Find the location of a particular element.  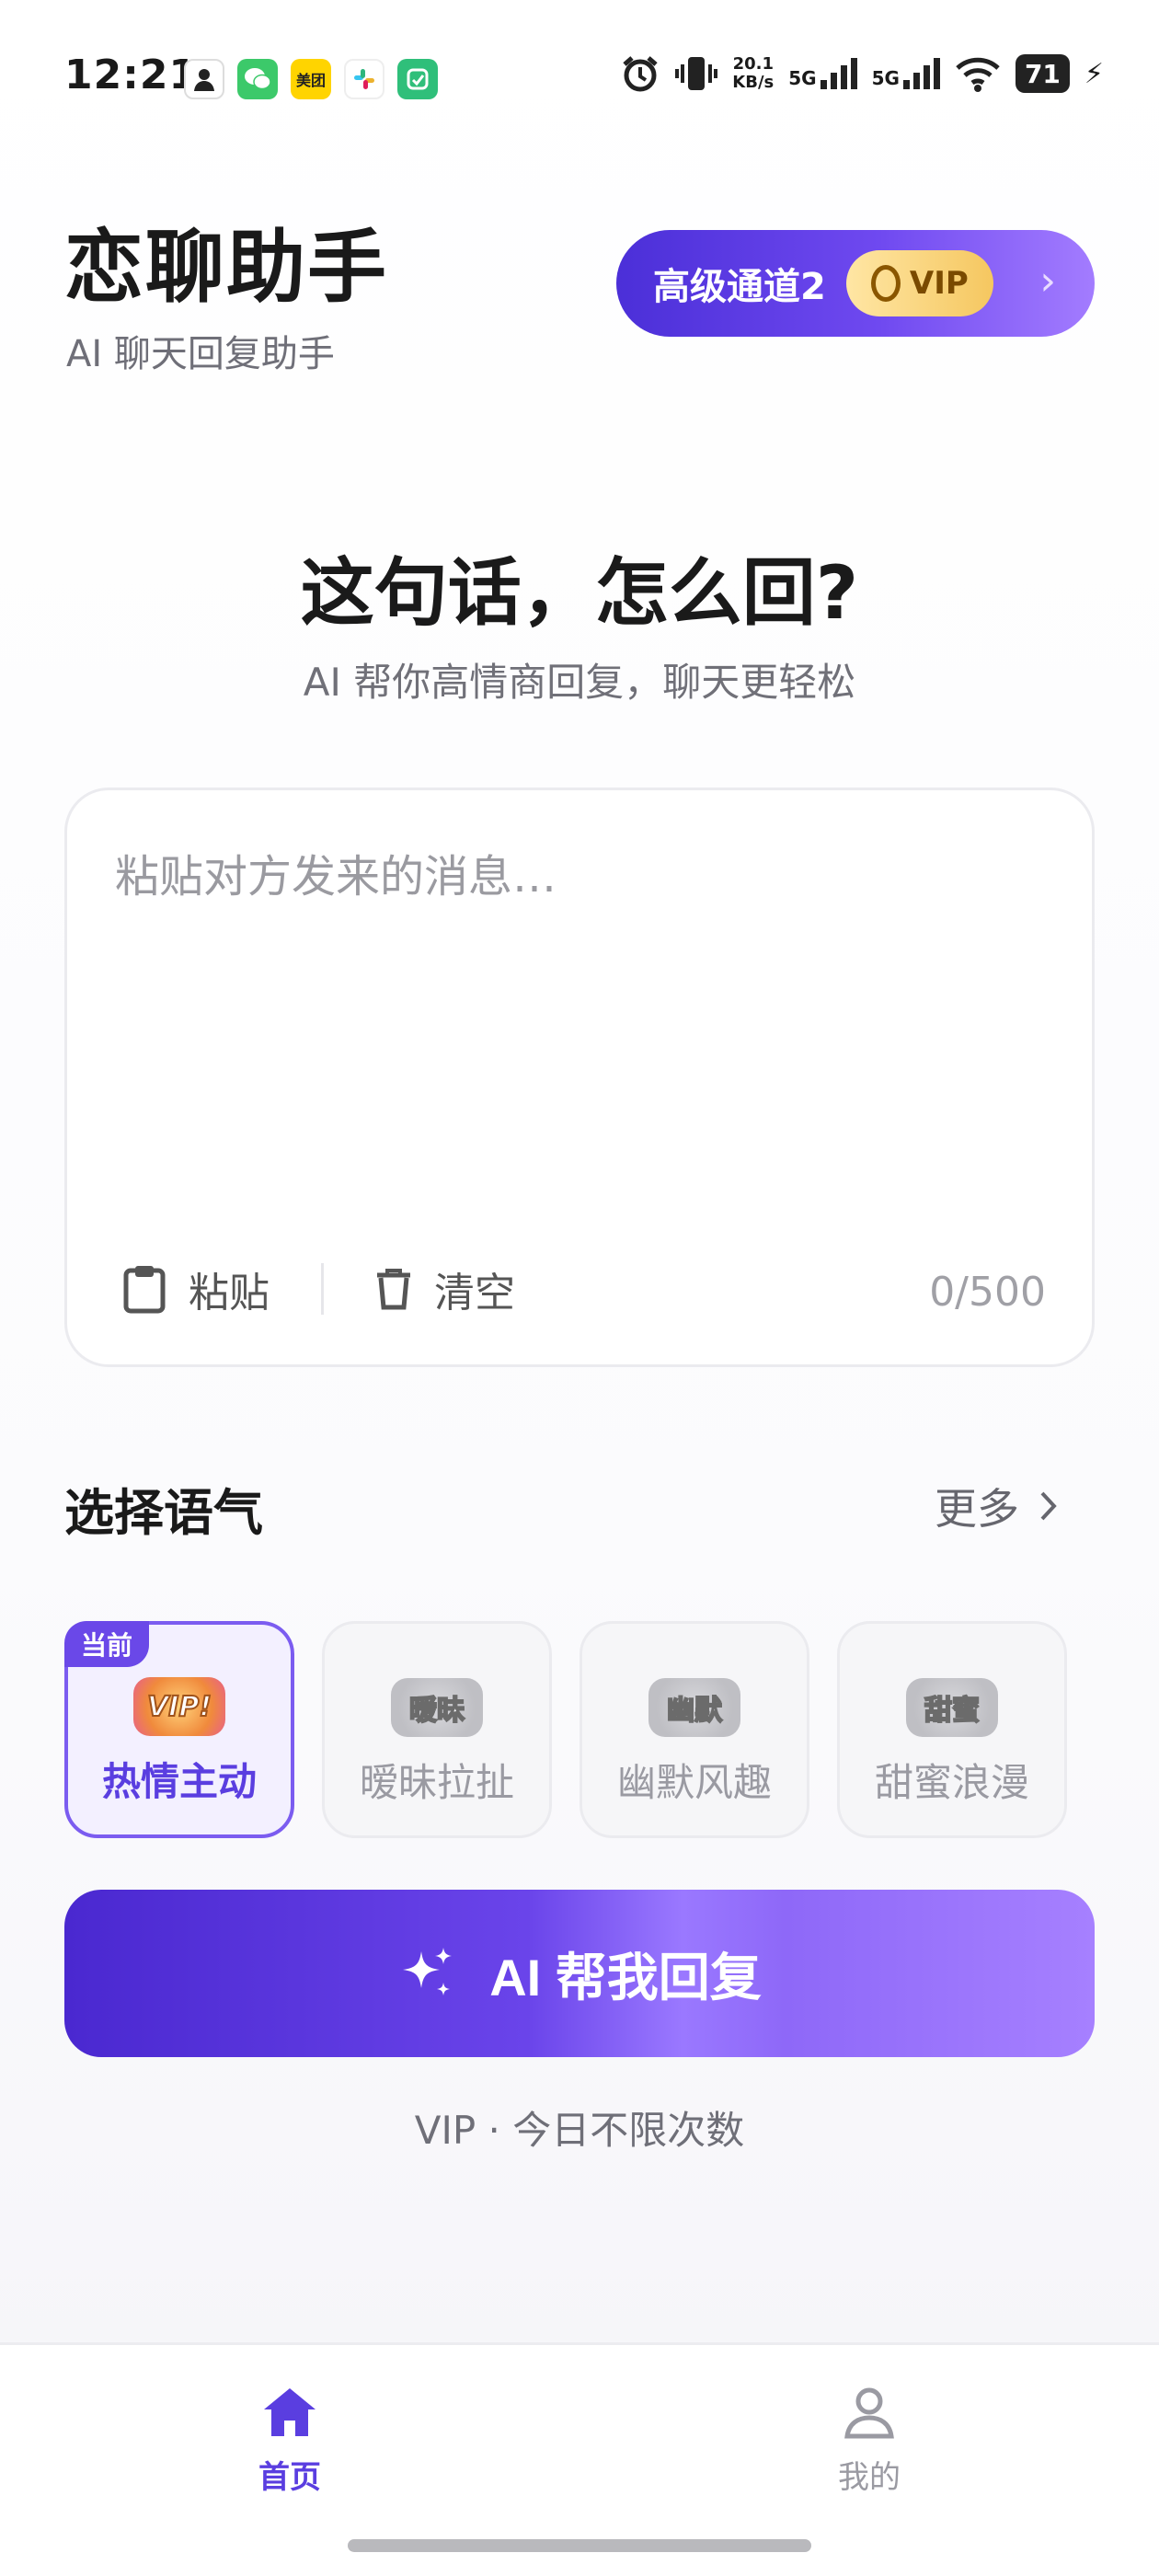

ambiguous-sticker-icon: 暧昧 is located at coordinates (437, 1707).